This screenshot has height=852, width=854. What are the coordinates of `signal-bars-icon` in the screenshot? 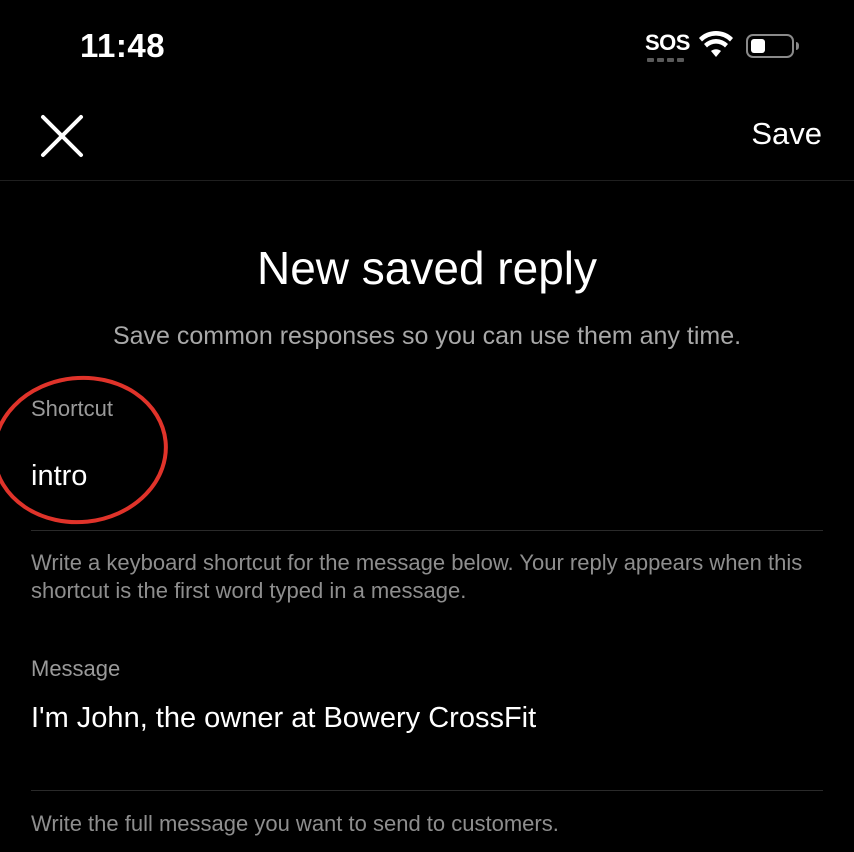 It's located at (665, 60).